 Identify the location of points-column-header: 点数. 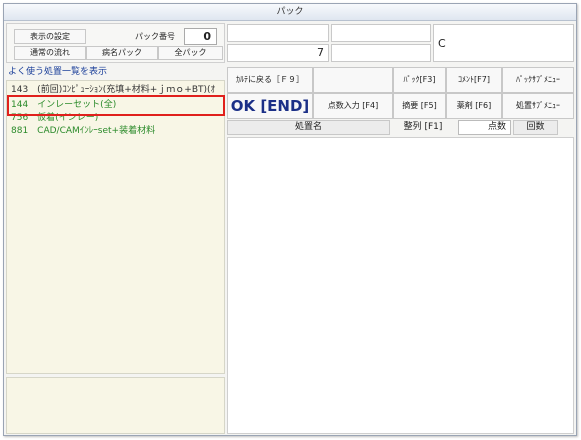
(484, 127).